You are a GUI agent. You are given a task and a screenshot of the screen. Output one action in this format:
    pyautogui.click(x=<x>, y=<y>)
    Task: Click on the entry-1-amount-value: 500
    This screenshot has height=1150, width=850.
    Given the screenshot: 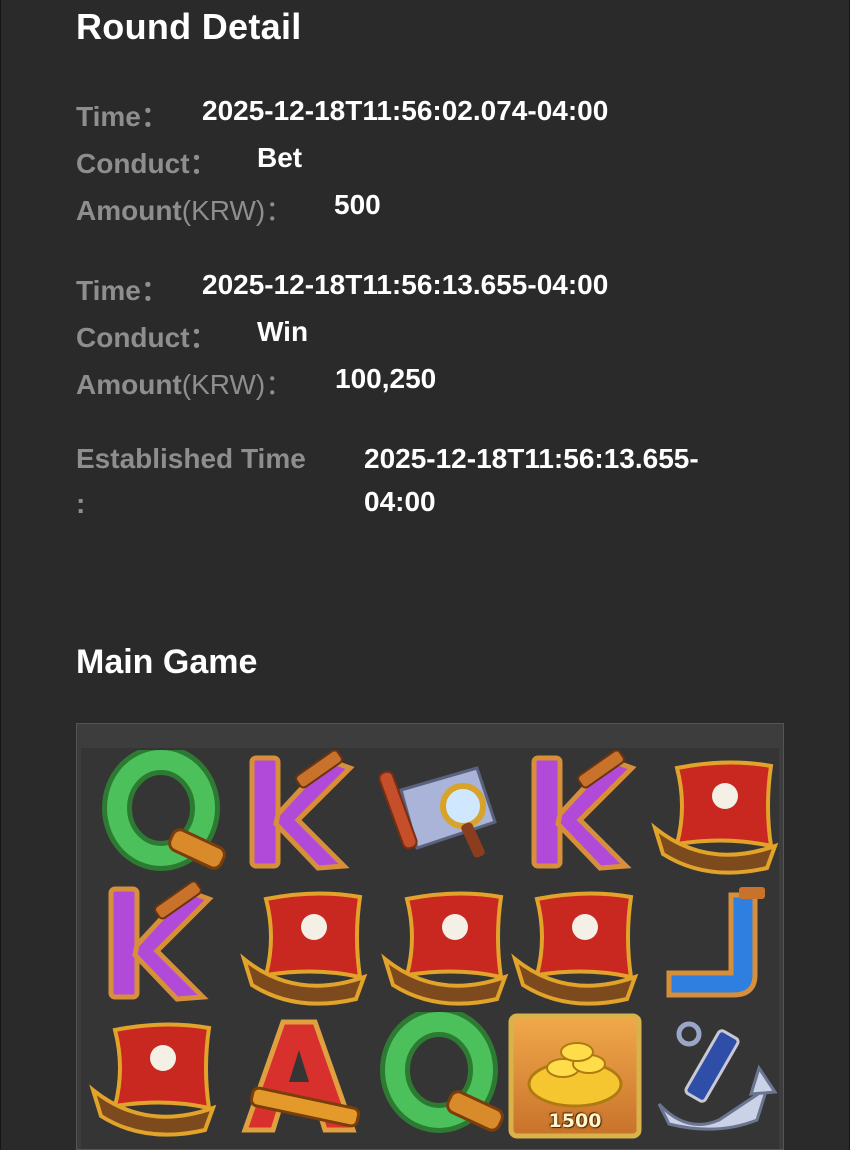 What is the action you would take?
    pyautogui.click(x=357, y=204)
    